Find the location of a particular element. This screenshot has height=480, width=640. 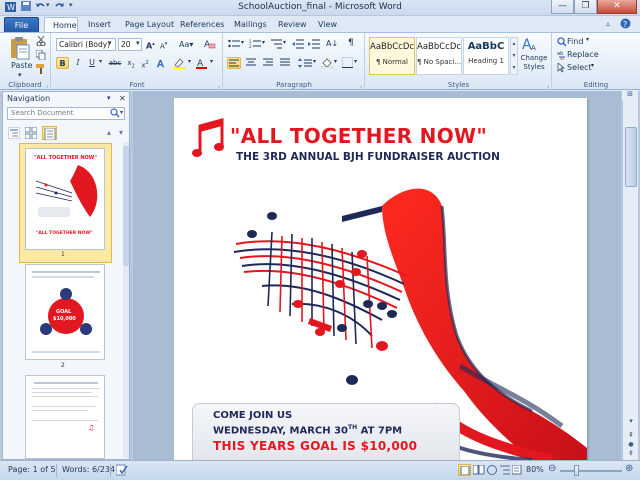

borders-icon is located at coordinates (347, 64).